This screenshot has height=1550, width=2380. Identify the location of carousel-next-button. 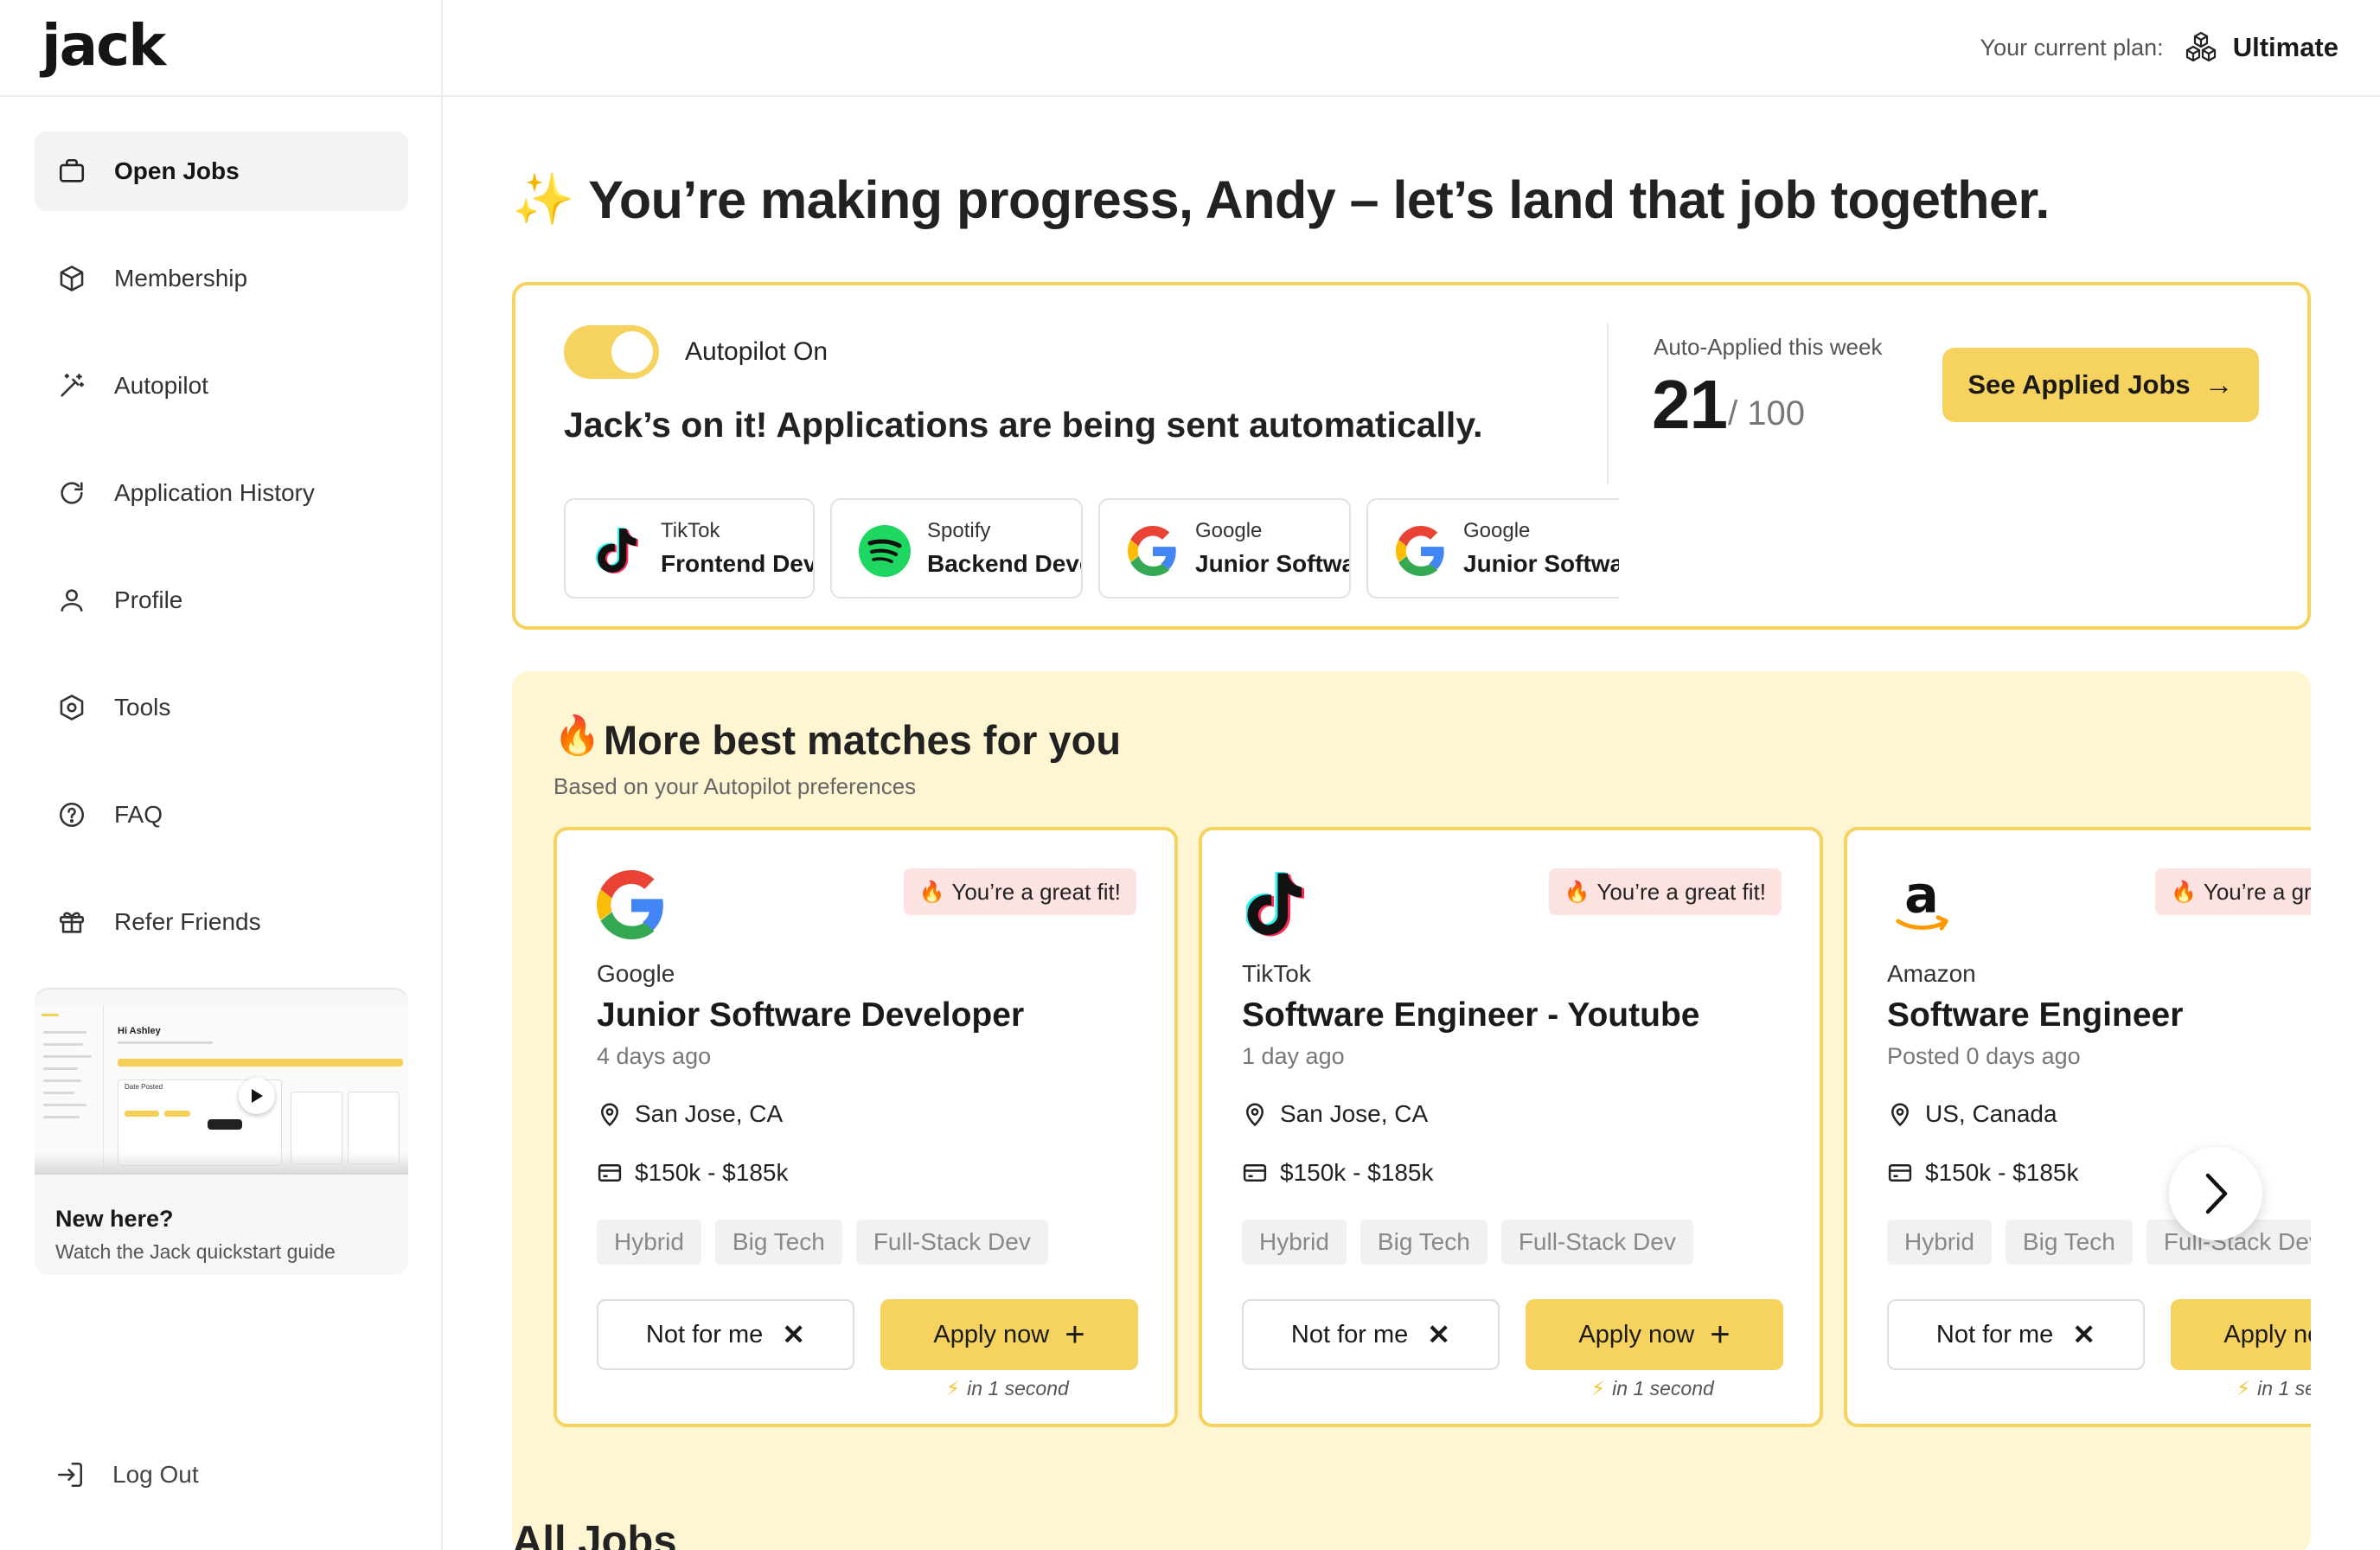
(2215, 1193).